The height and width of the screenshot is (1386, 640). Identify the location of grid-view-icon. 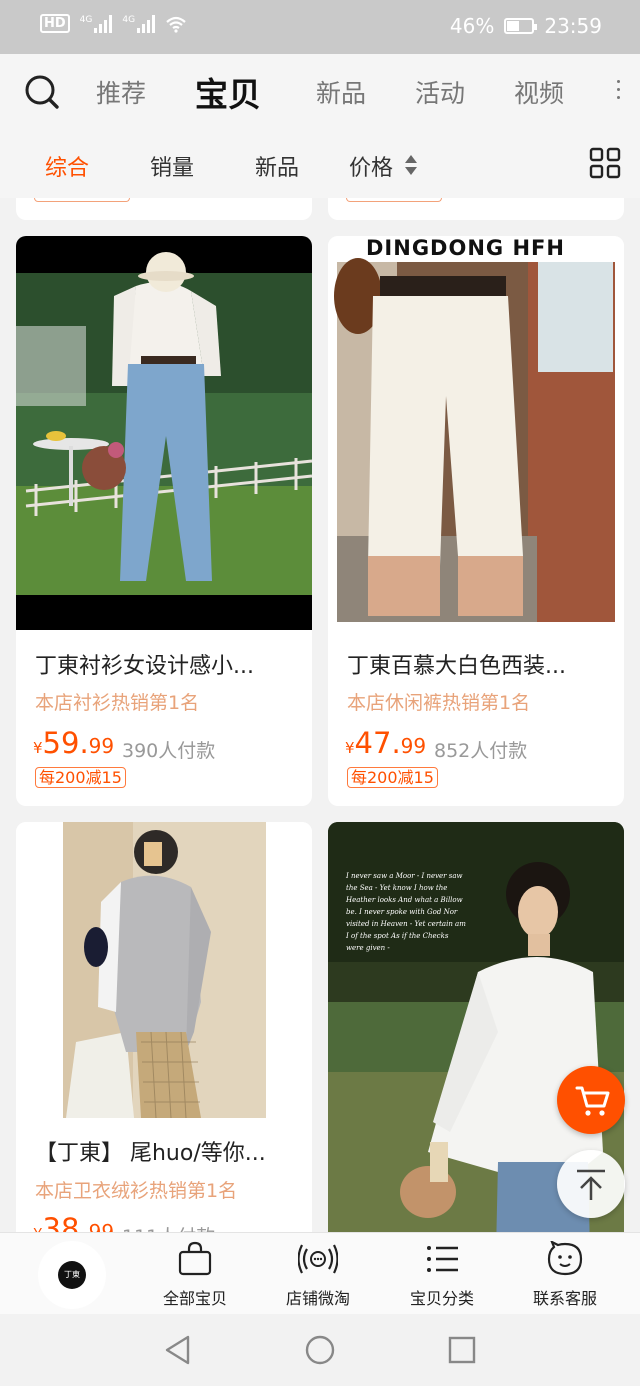
(605, 163).